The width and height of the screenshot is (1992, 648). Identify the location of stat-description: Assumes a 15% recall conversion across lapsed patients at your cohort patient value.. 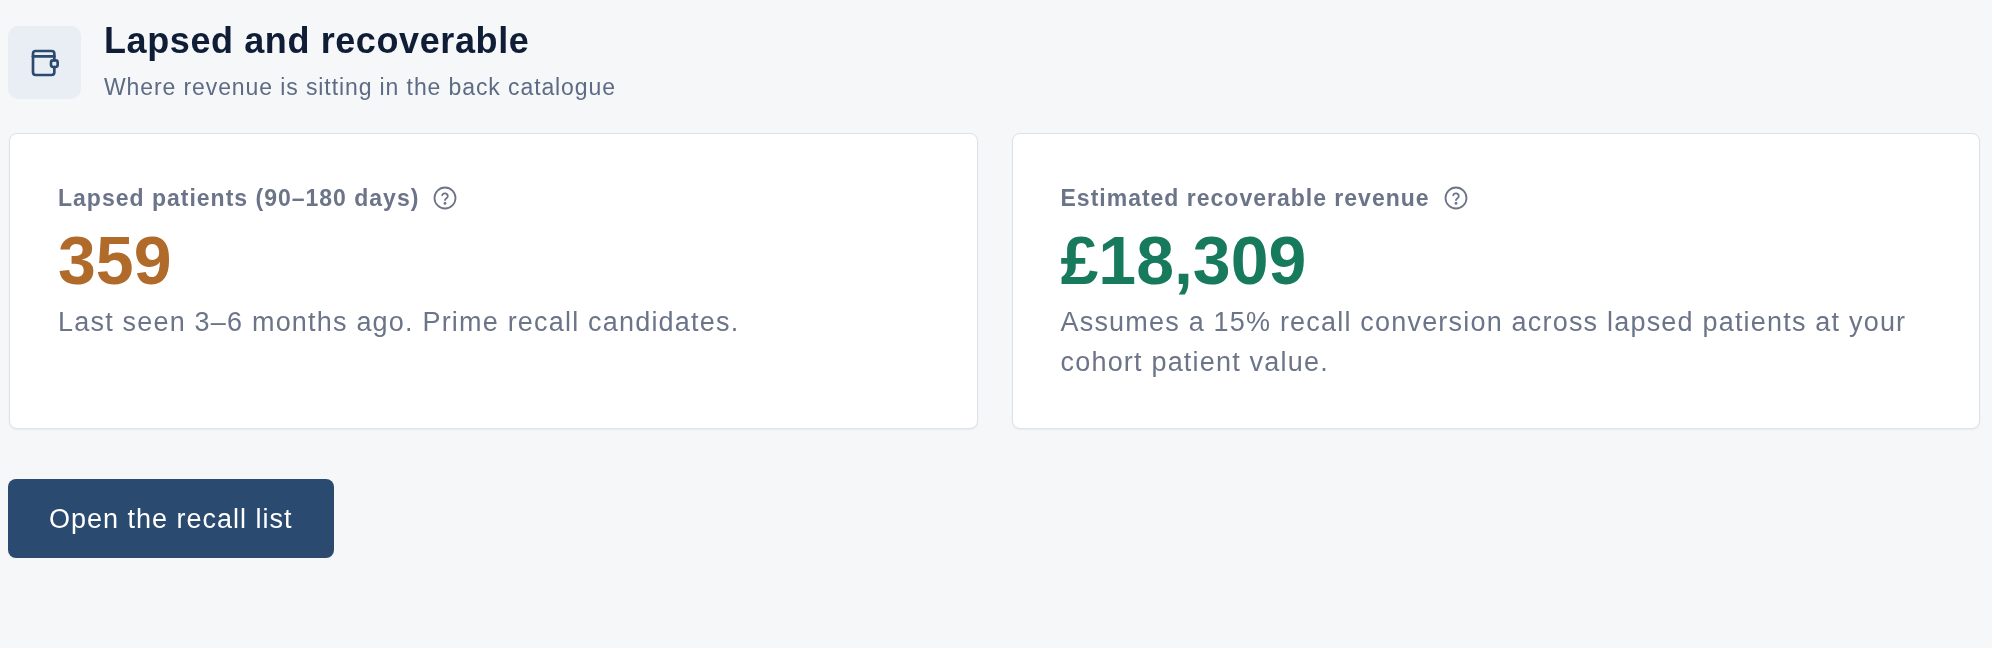
(1484, 342).